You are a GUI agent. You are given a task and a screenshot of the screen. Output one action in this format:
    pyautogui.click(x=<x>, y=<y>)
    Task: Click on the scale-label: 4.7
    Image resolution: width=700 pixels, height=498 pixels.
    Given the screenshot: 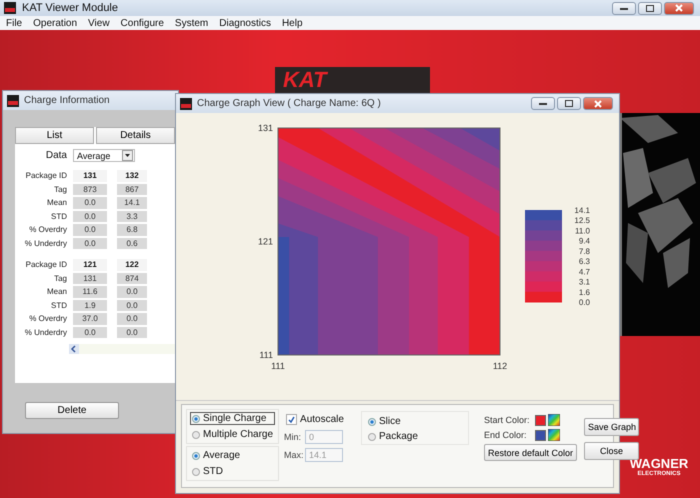 What is the action you would take?
    pyautogui.click(x=584, y=271)
    